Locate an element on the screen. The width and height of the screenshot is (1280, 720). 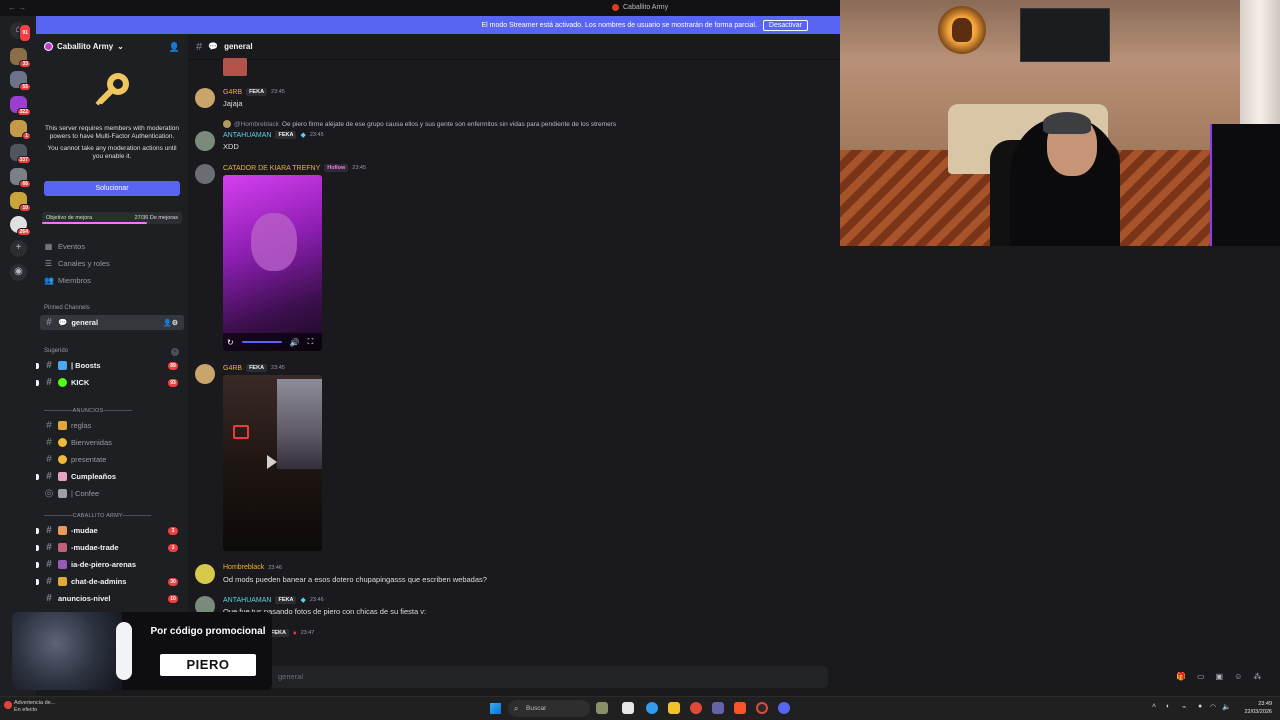
timestamp: 23:45 is located at coordinates (278, 92).